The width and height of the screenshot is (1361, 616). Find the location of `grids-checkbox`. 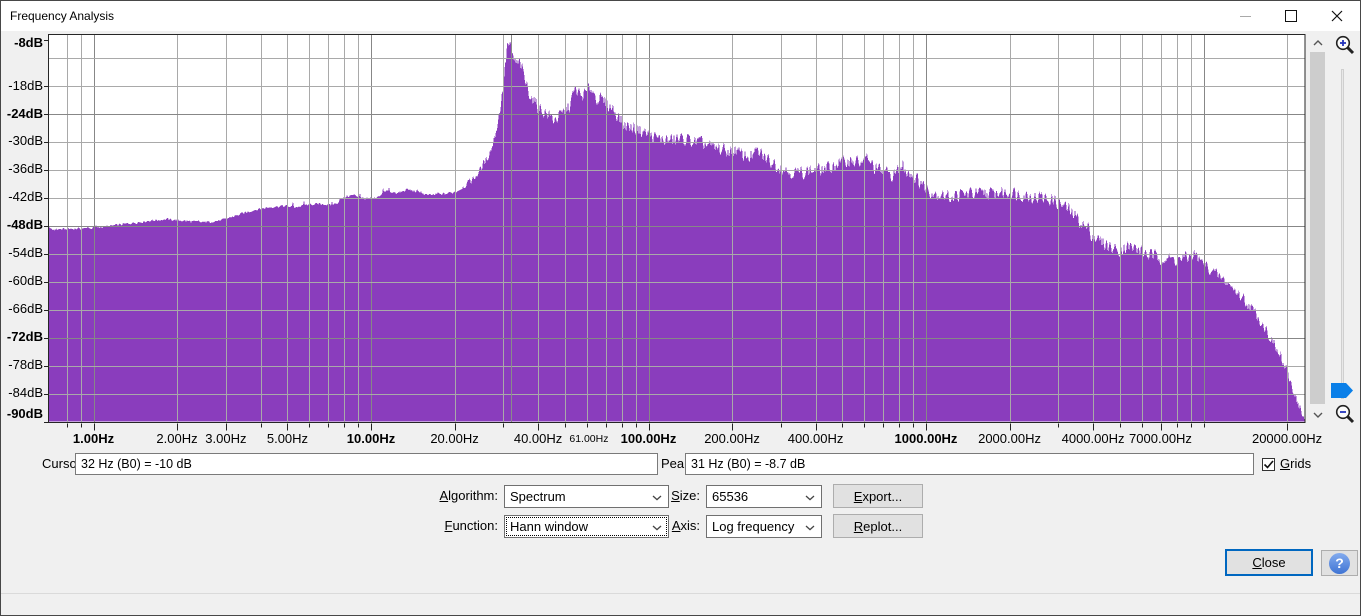

grids-checkbox is located at coordinates (1268, 464).